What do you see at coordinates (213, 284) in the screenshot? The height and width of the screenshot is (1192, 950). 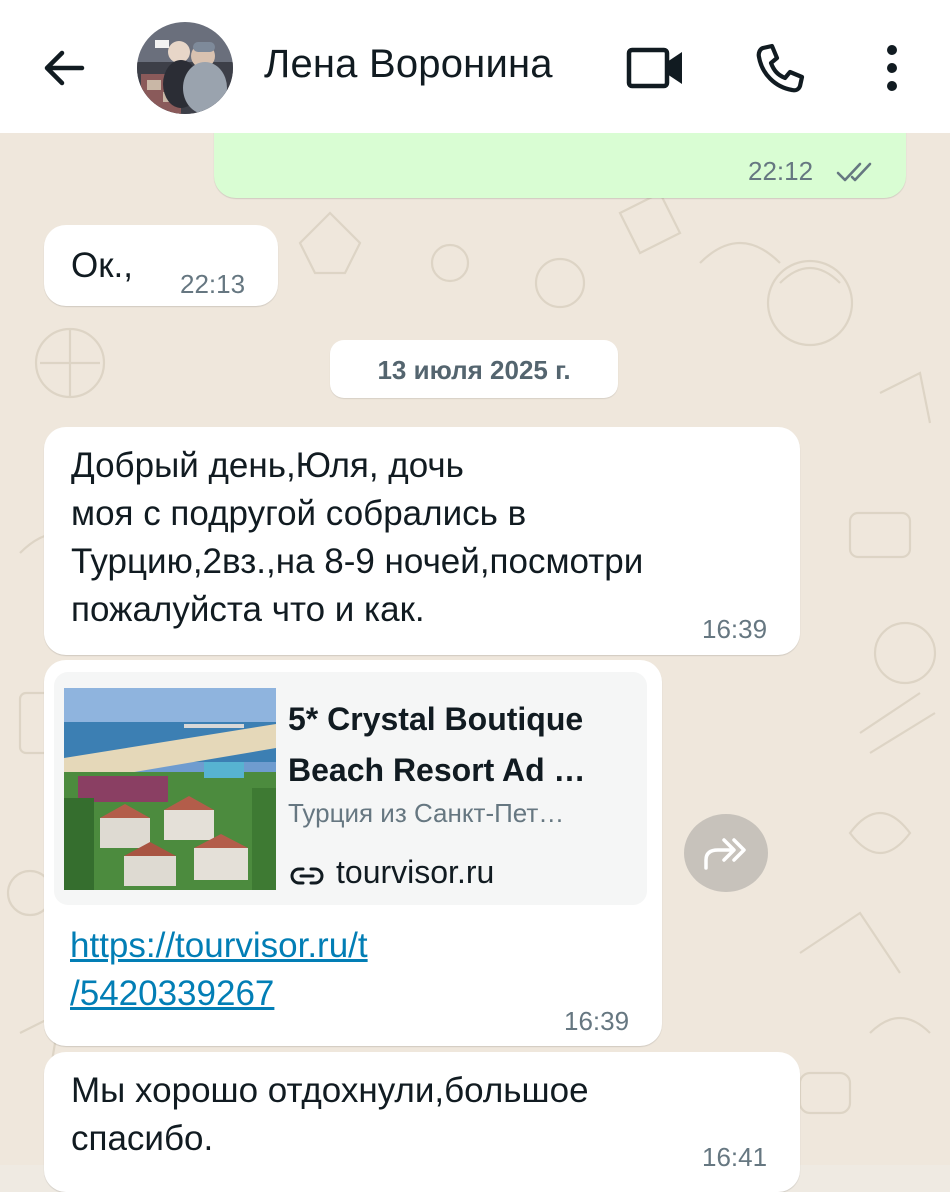 I see `message-time: 22:13` at bounding box center [213, 284].